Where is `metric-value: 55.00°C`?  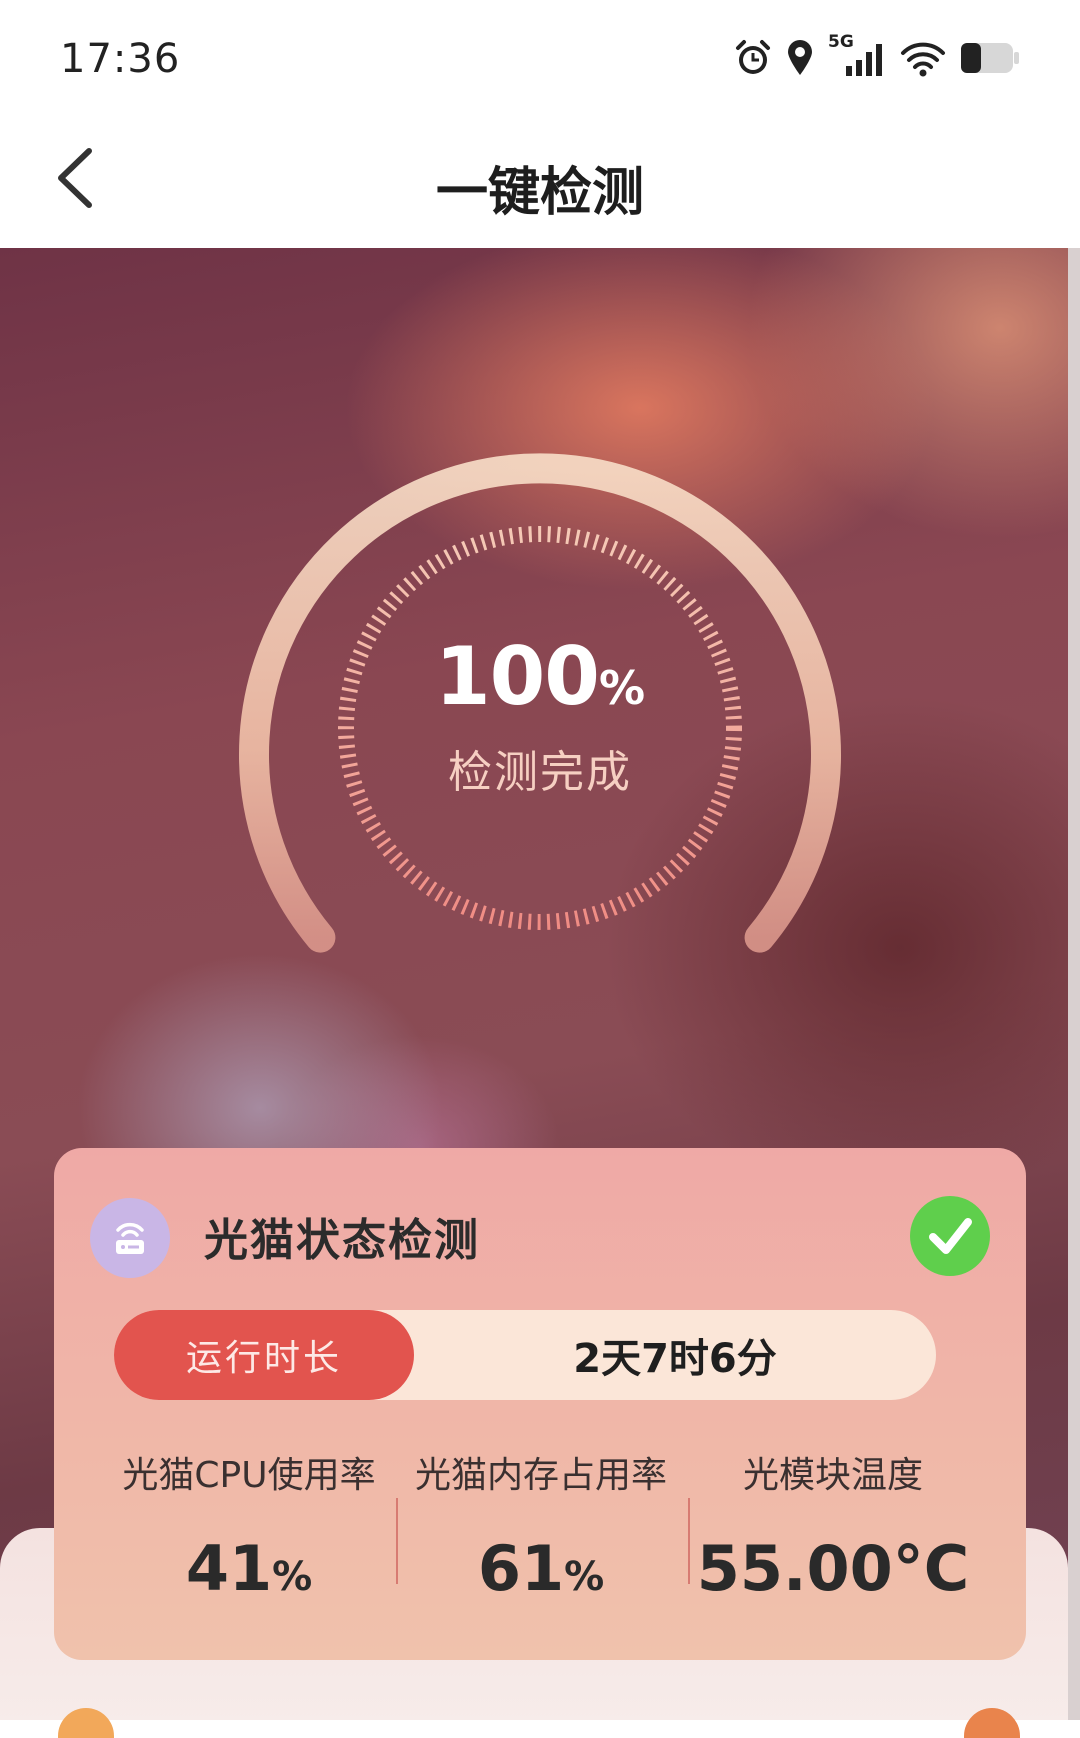 metric-value: 55.00°C is located at coordinates (833, 1568).